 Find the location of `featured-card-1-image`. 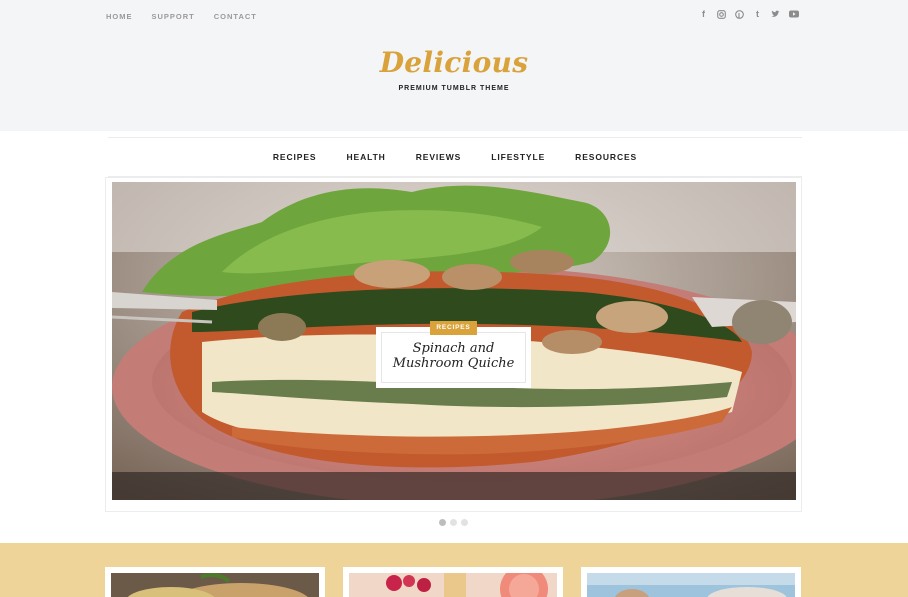

featured-card-1-image is located at coordinates (215, 585).